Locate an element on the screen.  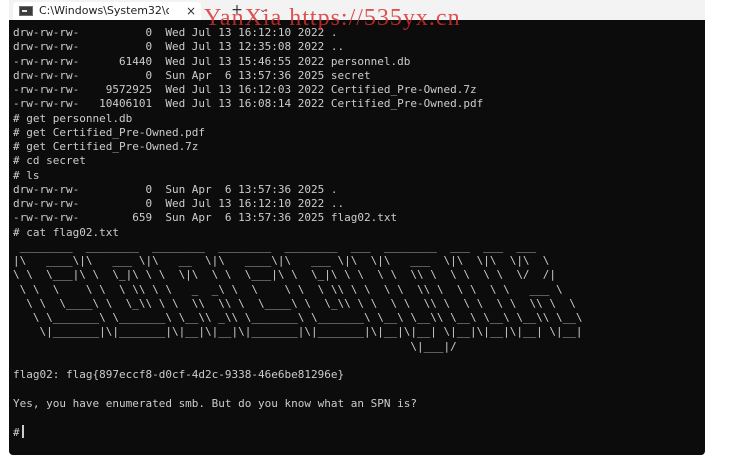
prompt: # is located at coordinates (16, 432).